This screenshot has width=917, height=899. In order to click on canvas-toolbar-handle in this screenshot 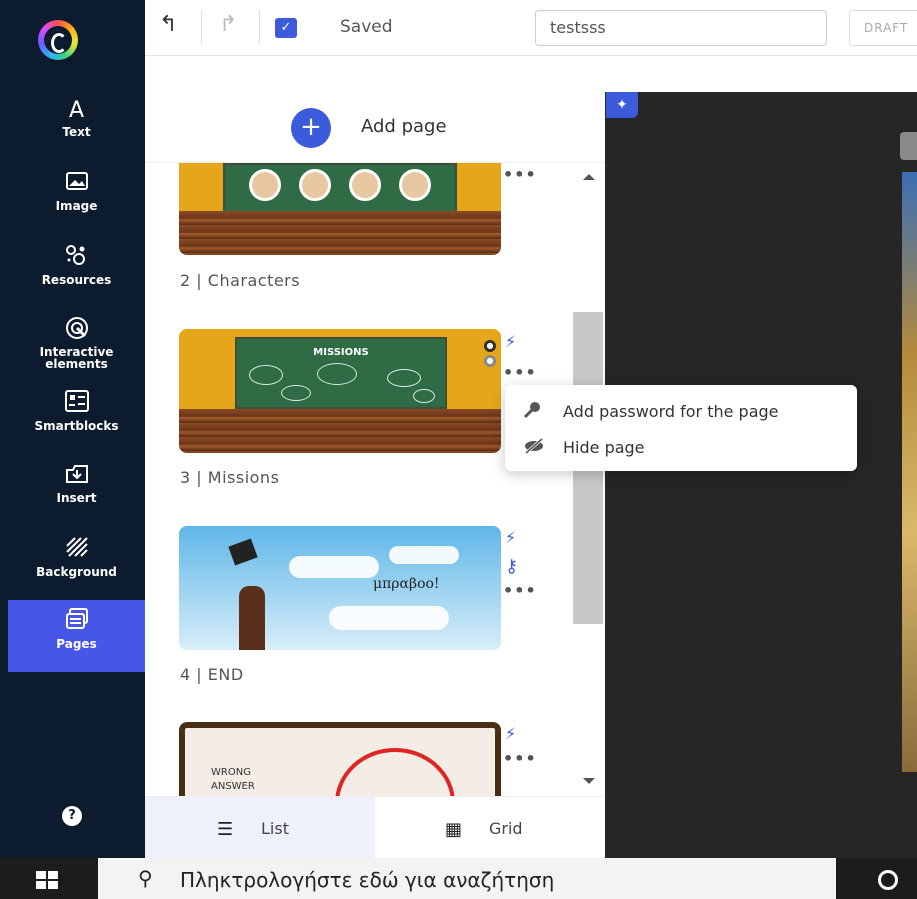, I will do `click(908, 146)`.